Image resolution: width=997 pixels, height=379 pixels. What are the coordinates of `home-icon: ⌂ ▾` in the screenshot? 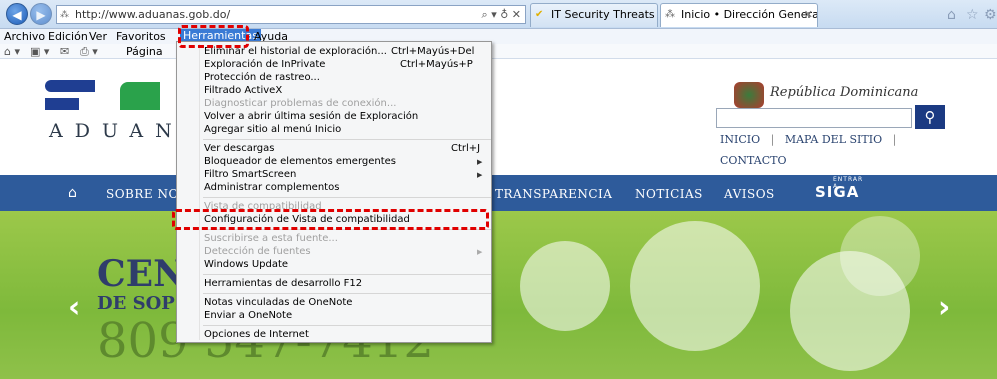 It's located at (12, 51).